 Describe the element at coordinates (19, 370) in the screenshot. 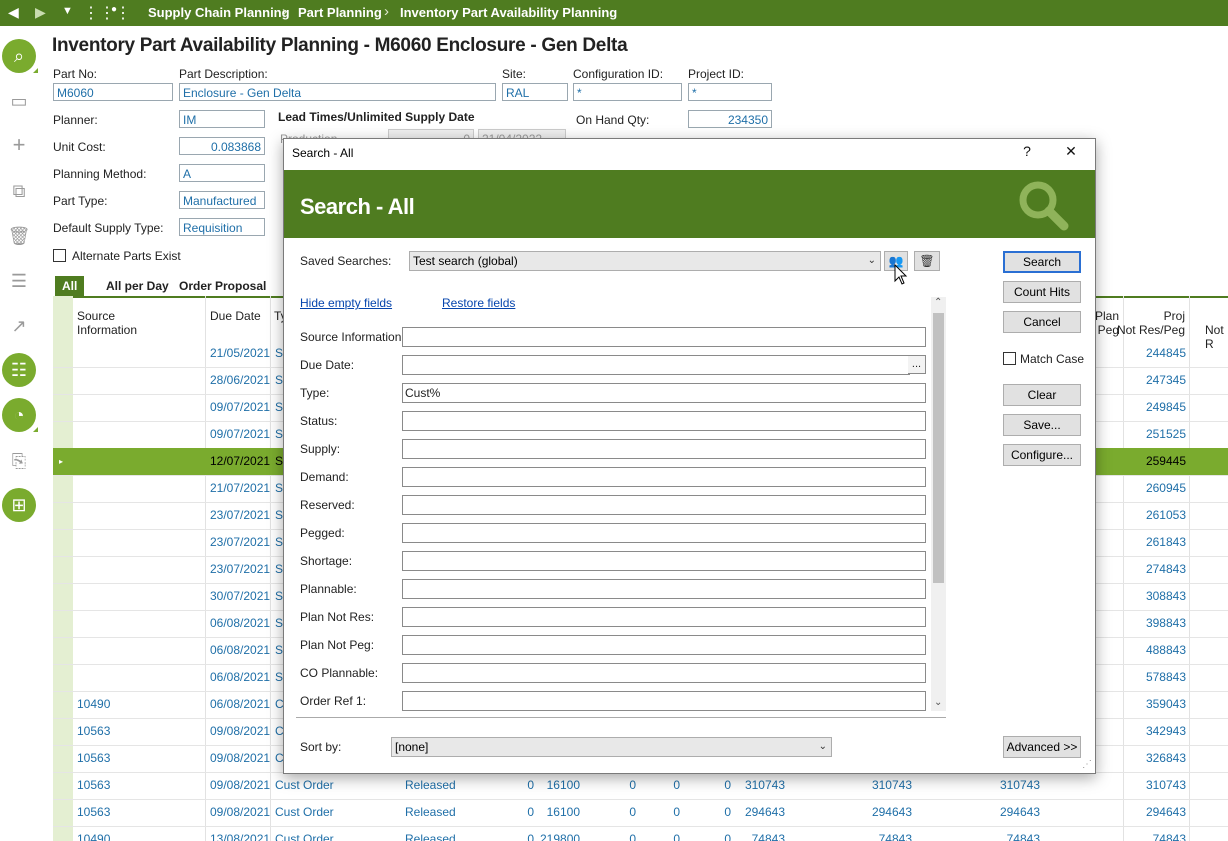

I see `details-icon: ☷` at that location.